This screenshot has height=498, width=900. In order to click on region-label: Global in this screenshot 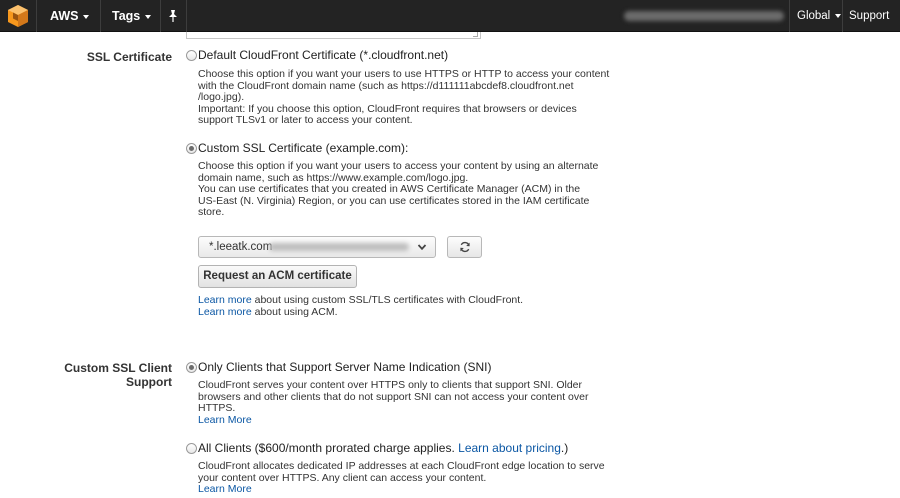, I will do `click(814, 16)`.